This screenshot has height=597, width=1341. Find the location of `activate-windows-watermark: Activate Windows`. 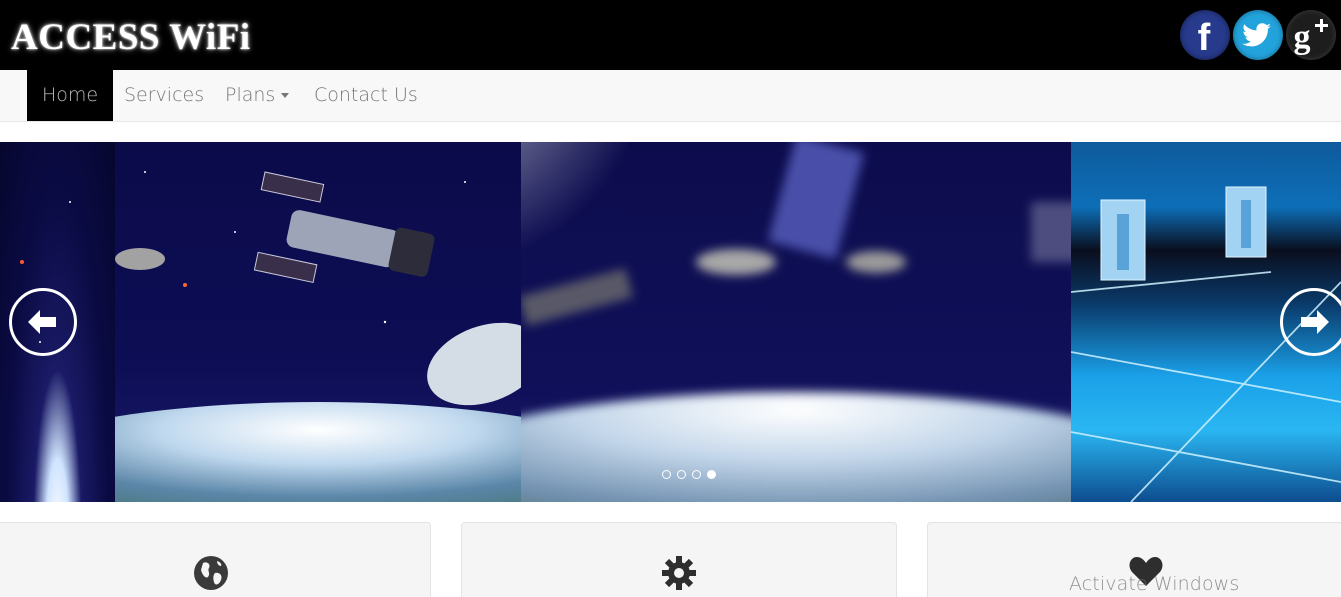

activate-windows-watermark: Activate Windows is located at coordinates (1154, 584).